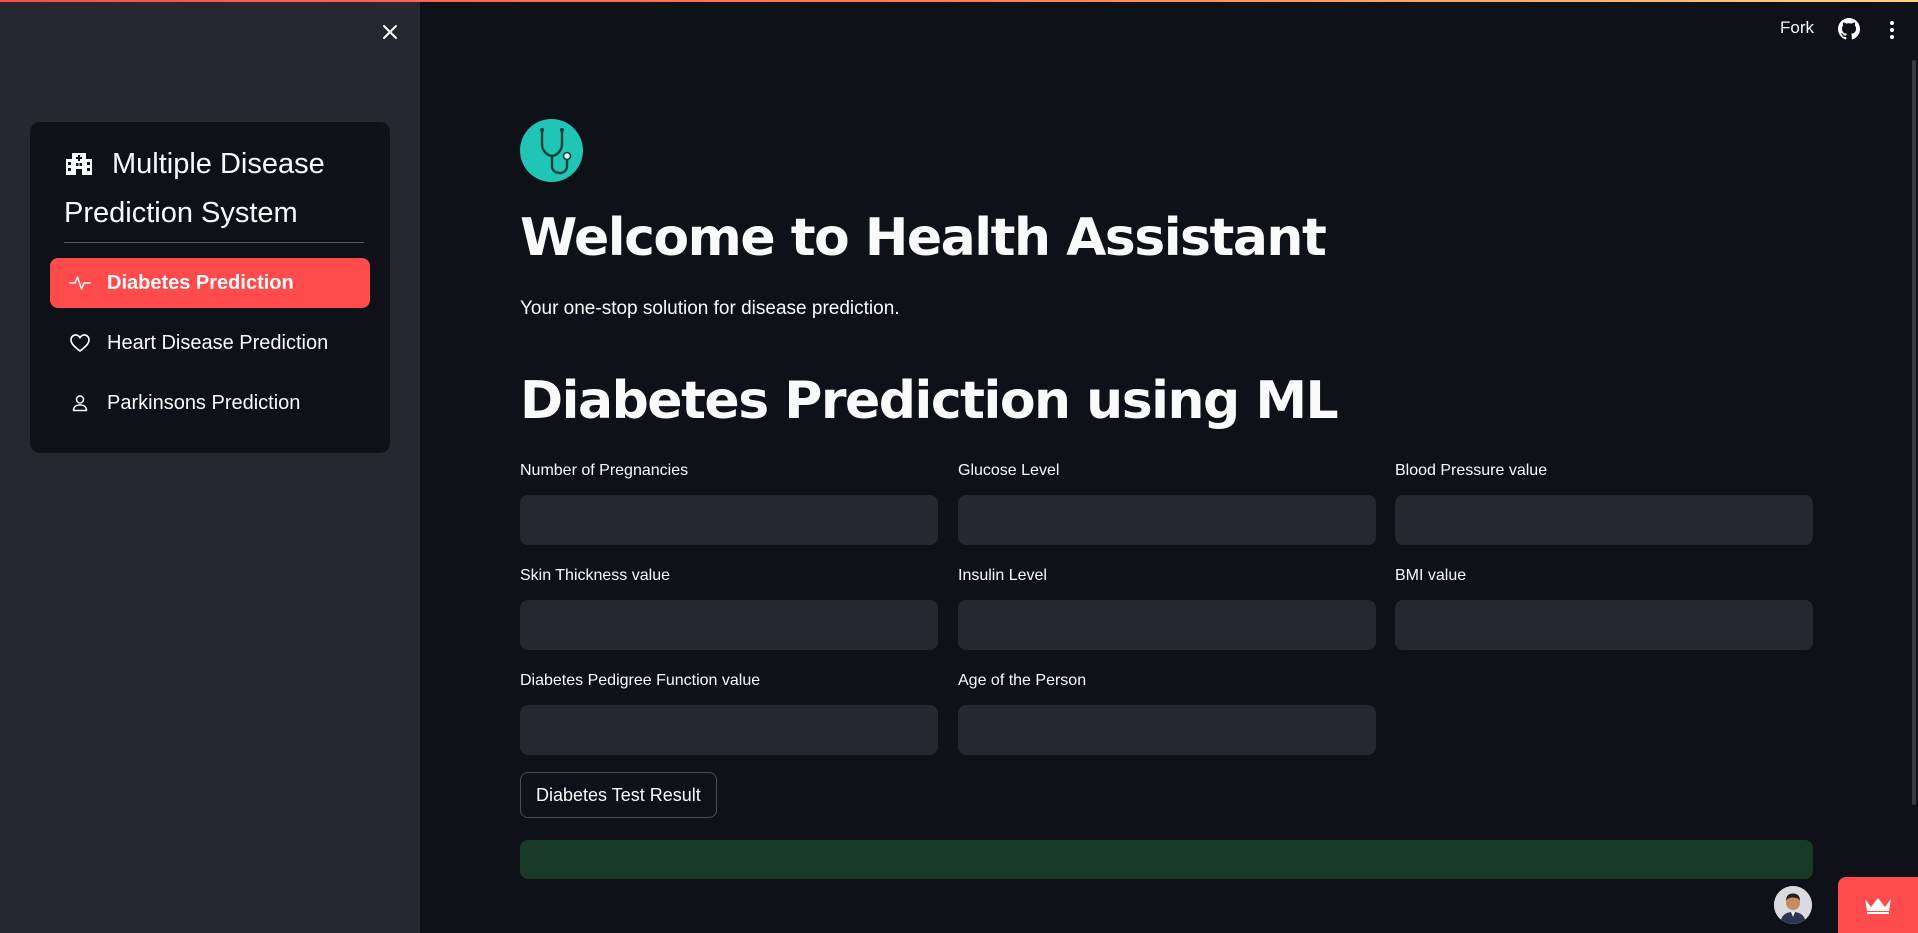 Image resolution: width=1918 pixels, height=933 pixels. What do you see at coordinates (79, 168) in the screenshot?
I see `hospital-icon` at bounding box center [79, 168].